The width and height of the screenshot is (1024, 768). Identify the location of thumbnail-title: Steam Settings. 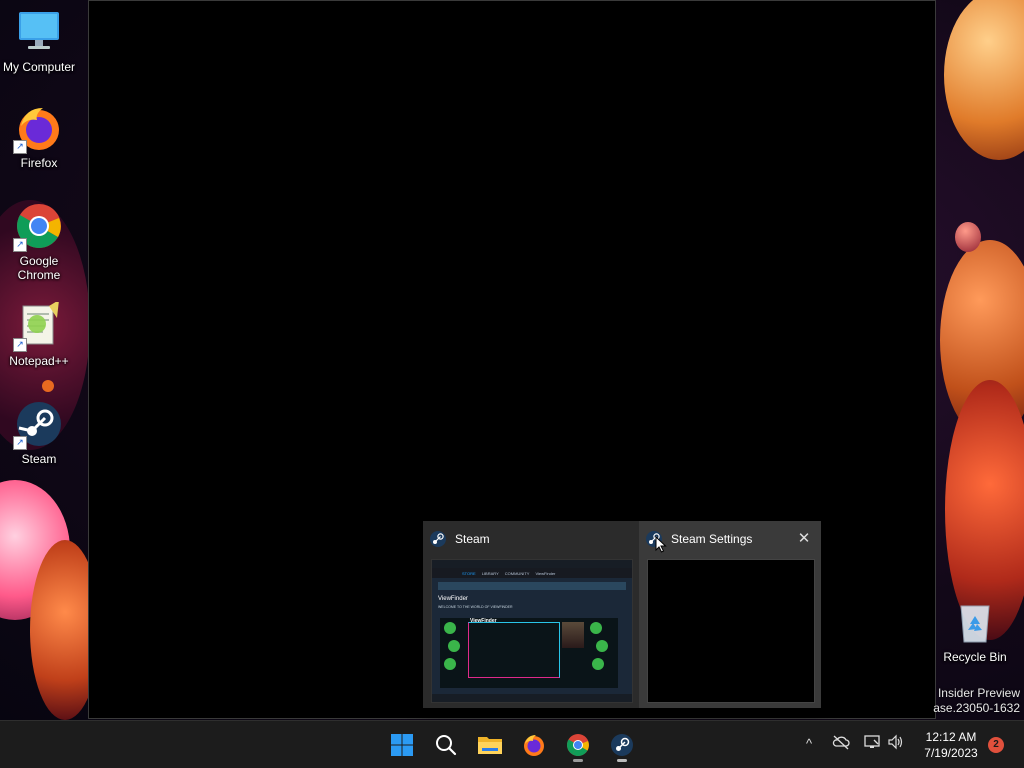
(712, 539).